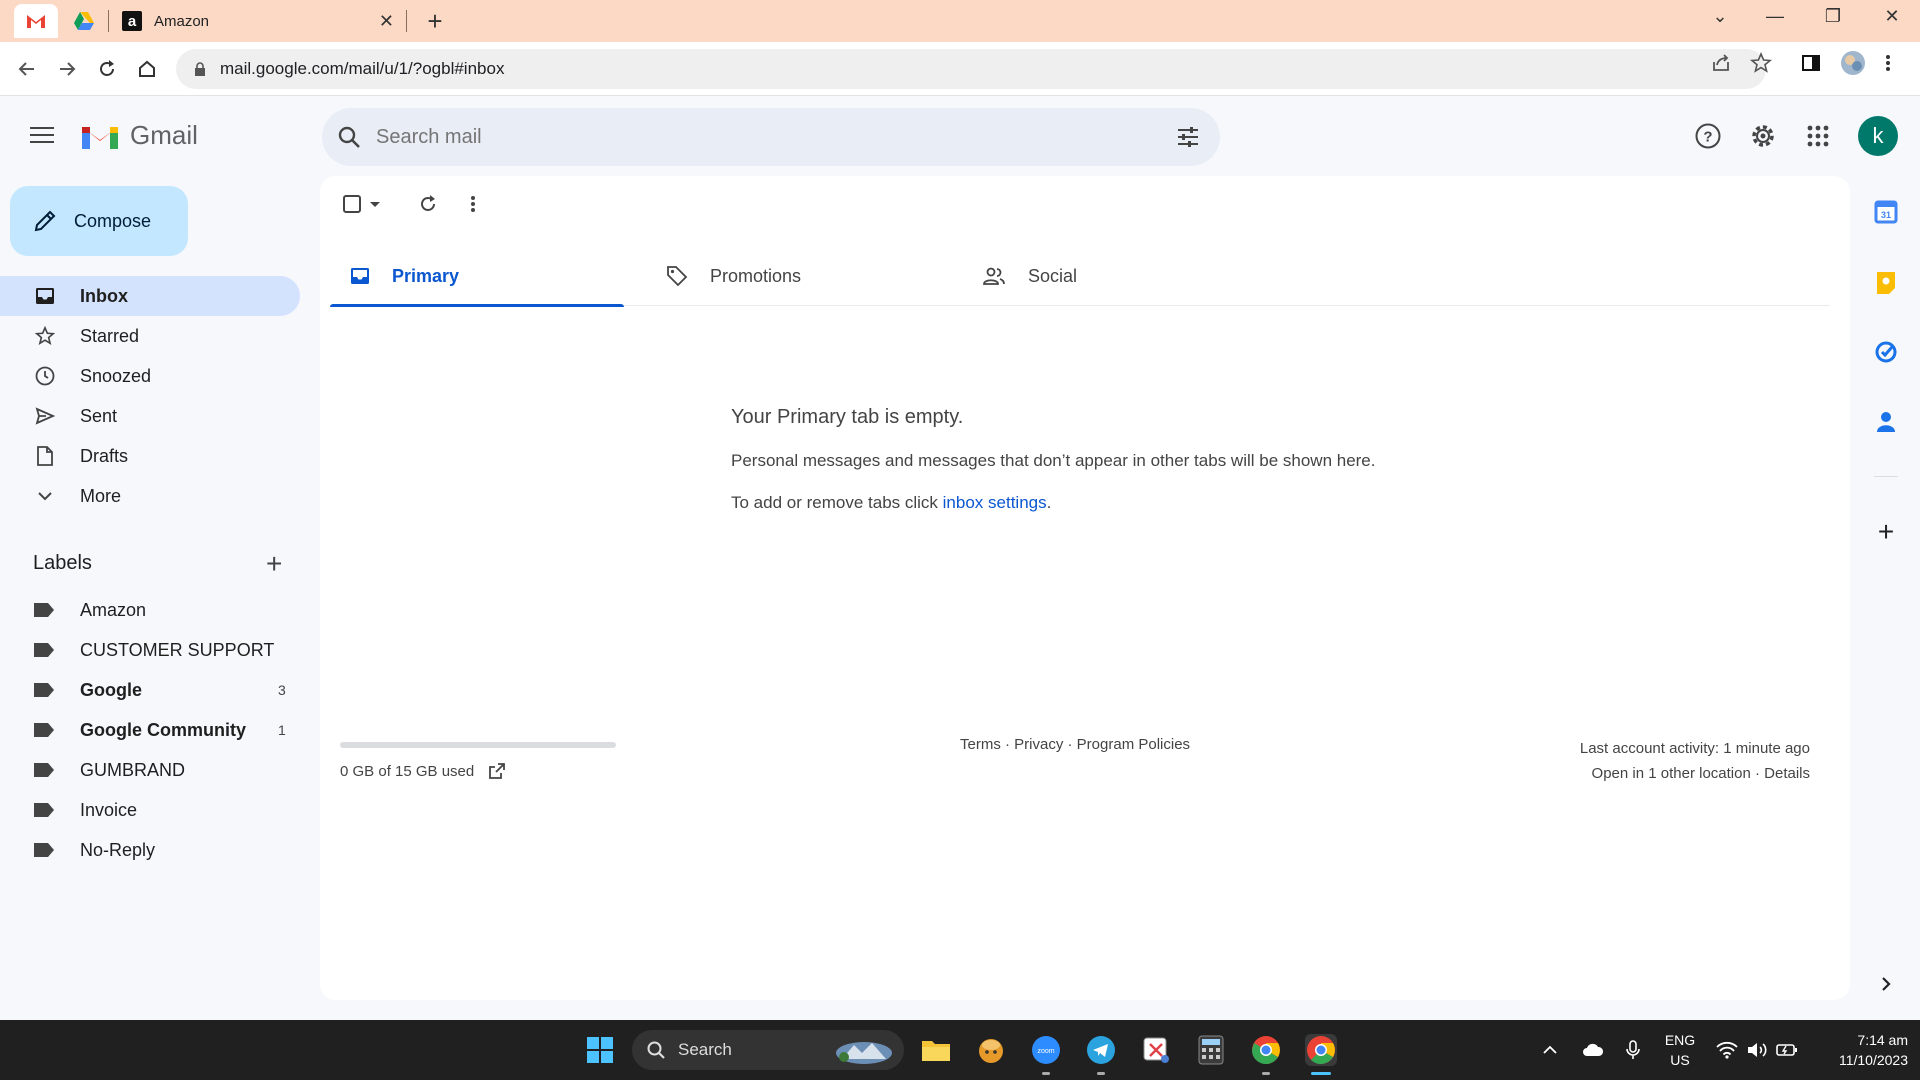 This screenshot has width=1920, height=1080. Describe the element at coordinates (473, 204) in the screenshot. I see `more-actions-button` at that location.